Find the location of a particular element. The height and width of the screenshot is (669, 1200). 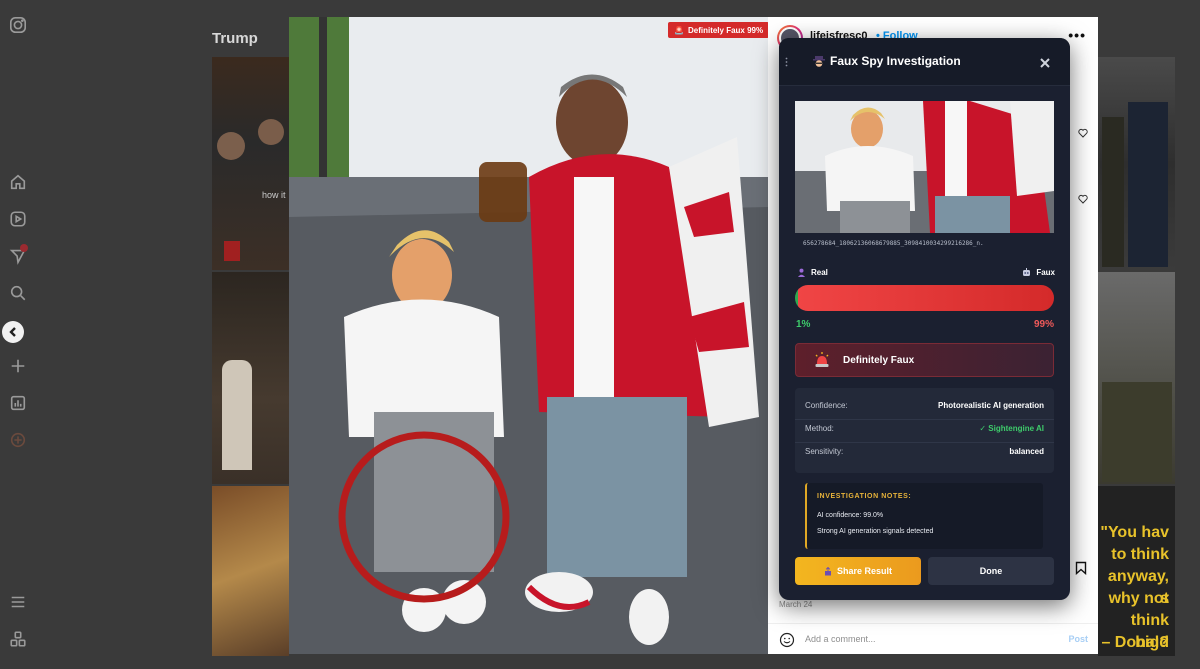

chevron-left-icon is located at coordinates (12, 332).